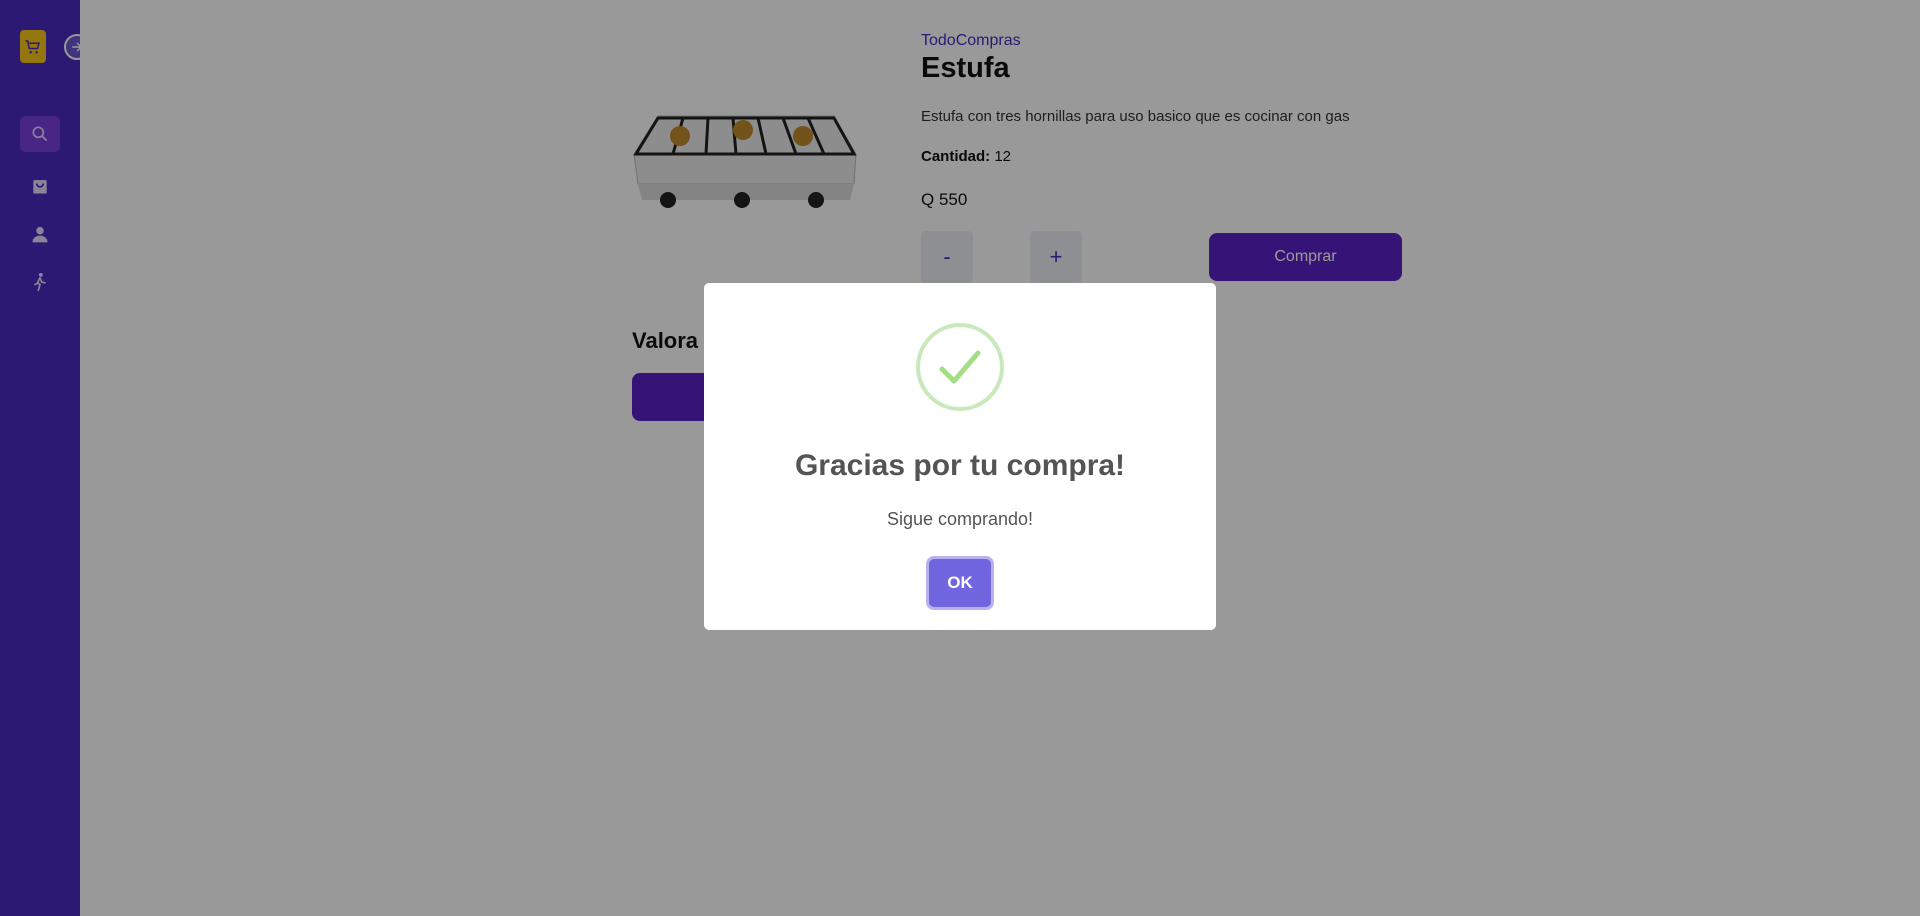  What do you see at coordinates (960, 583) in the screenshot?
I see `ok-button: OK` at bounding box center [960, 583].